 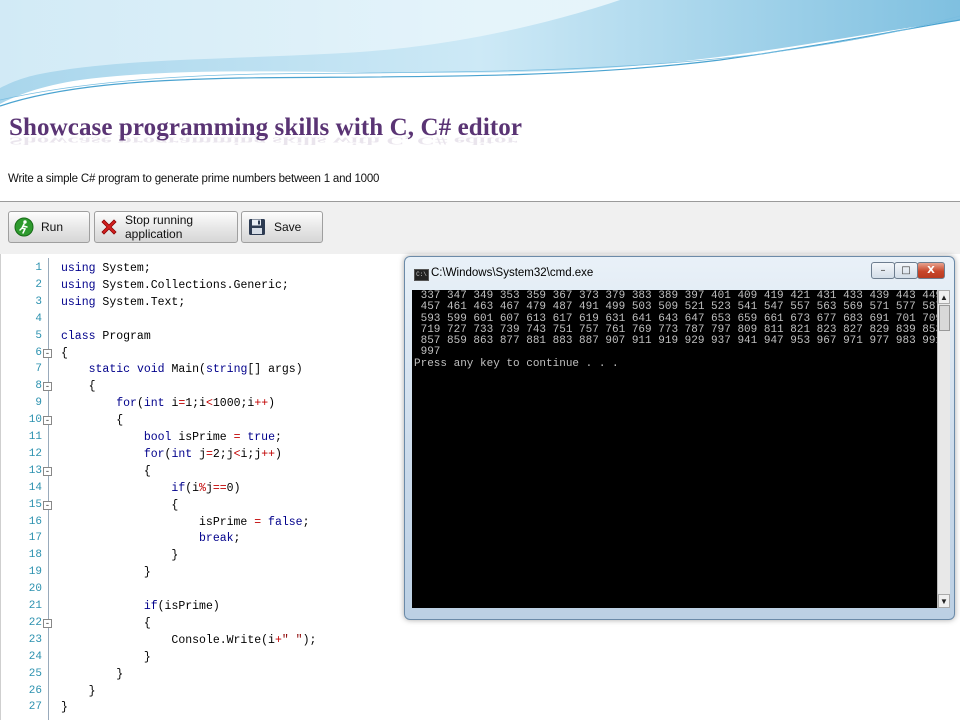 I want to click on line-number: 5, so click(x=38, y=335).